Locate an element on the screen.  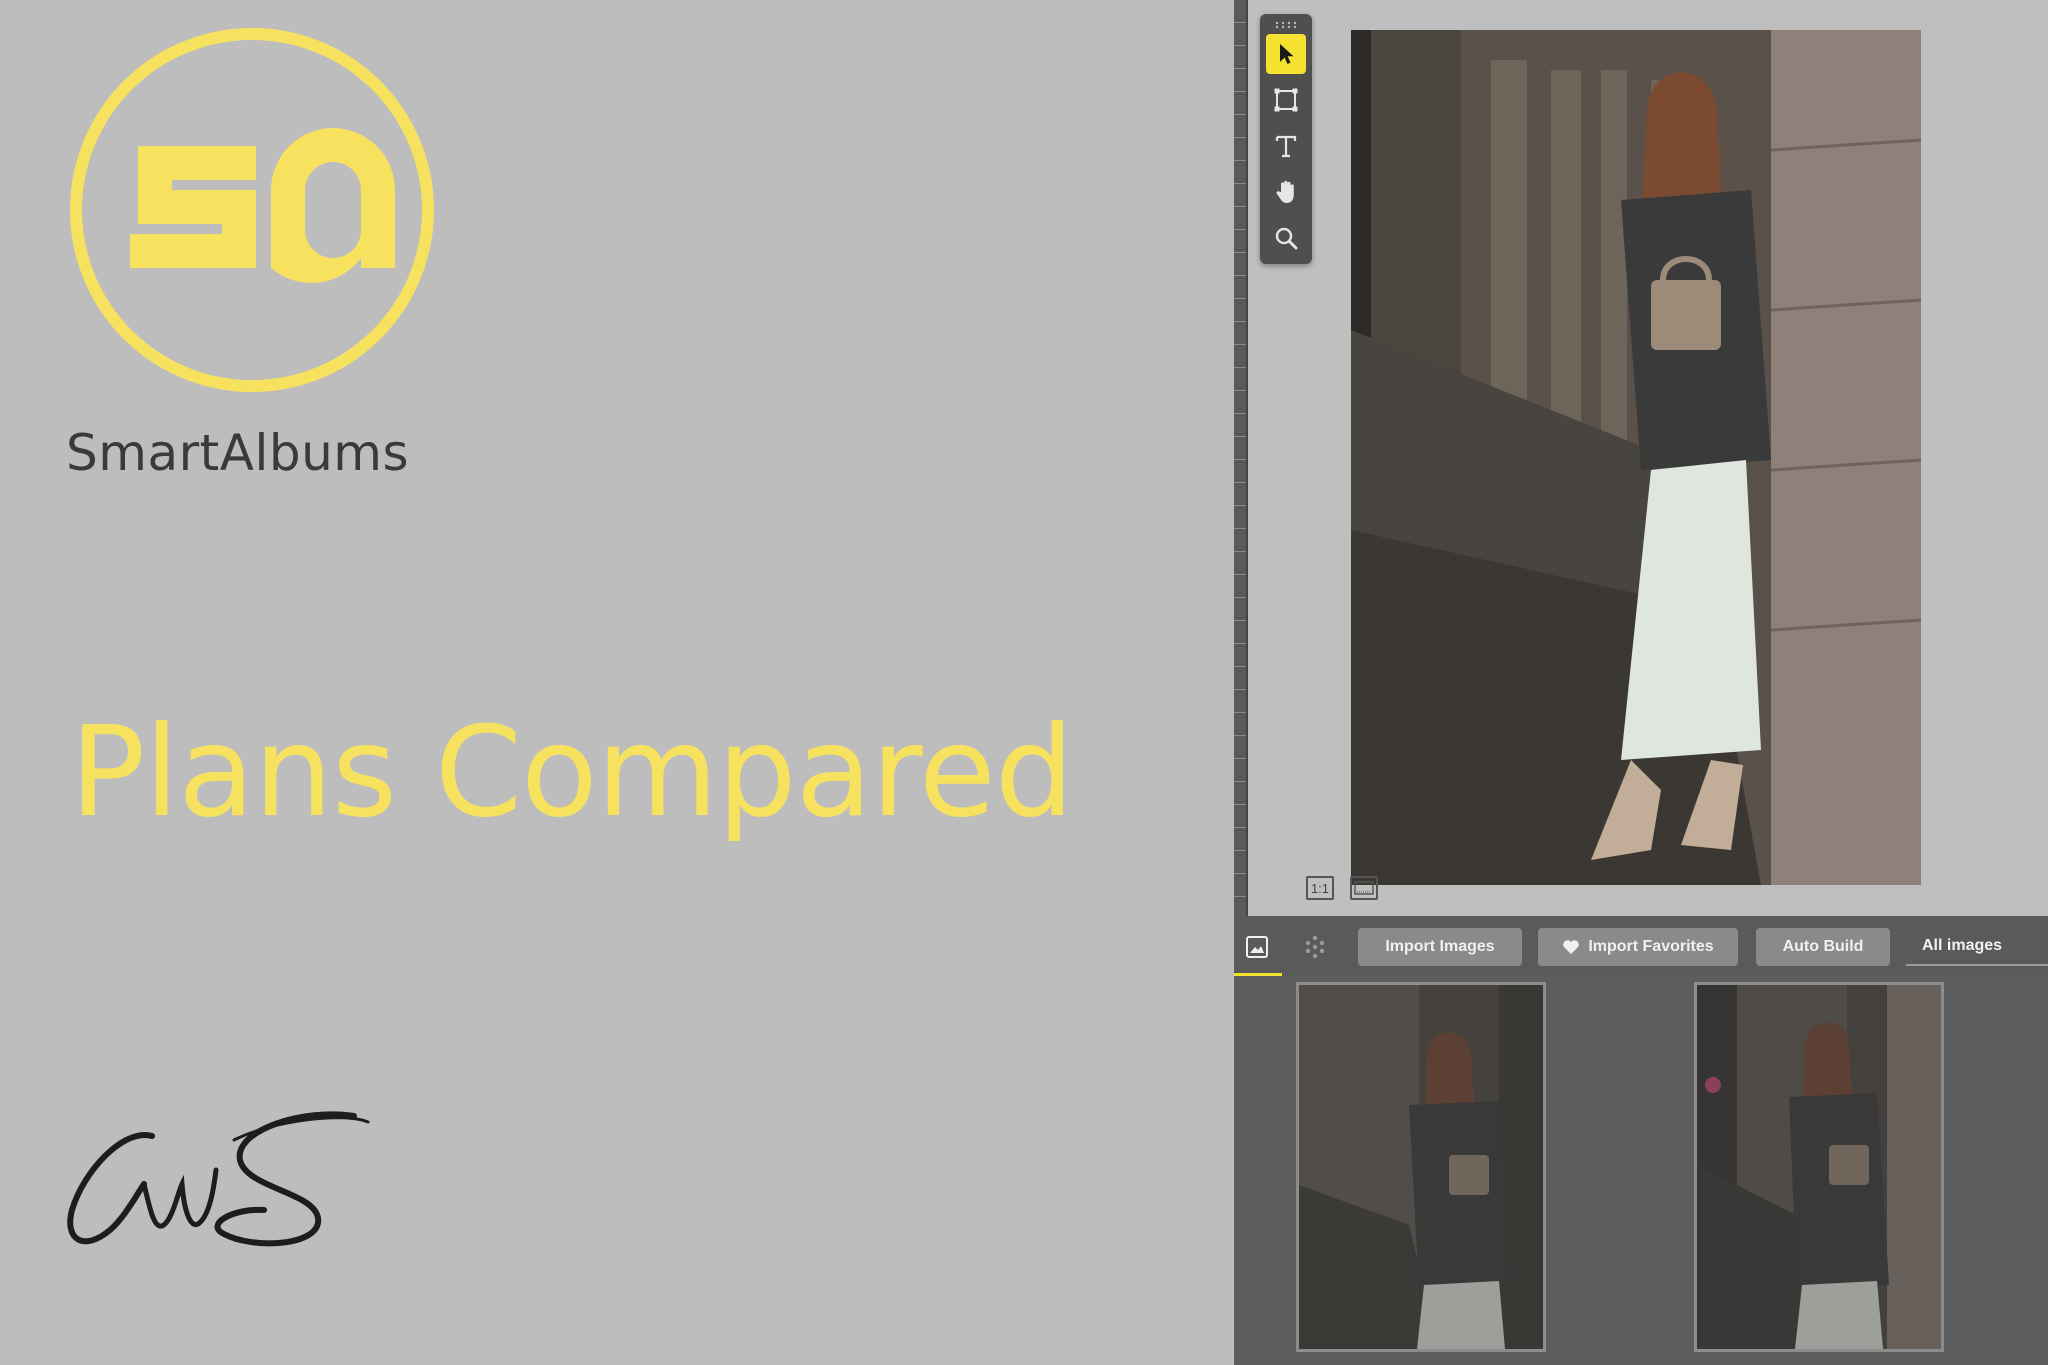
import-favorites-label: Import Favorites is located at coordinates (1651, 946).